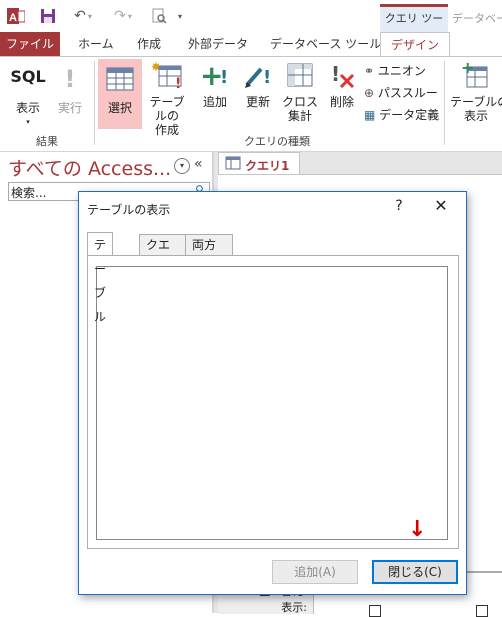 The width and height of the screenshot is (502, 617). I want to click on make-table-label-1: テーブルの, so click(167, 109).